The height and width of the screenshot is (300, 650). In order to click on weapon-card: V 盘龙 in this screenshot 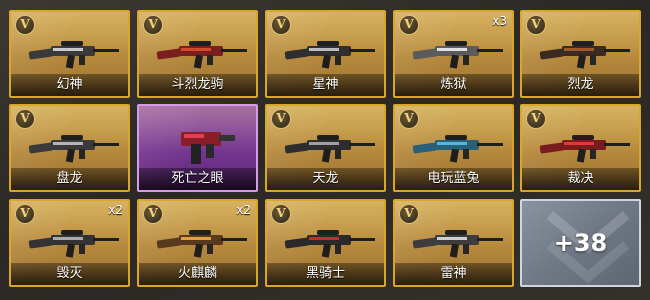, I will do `click(69, 148)`.